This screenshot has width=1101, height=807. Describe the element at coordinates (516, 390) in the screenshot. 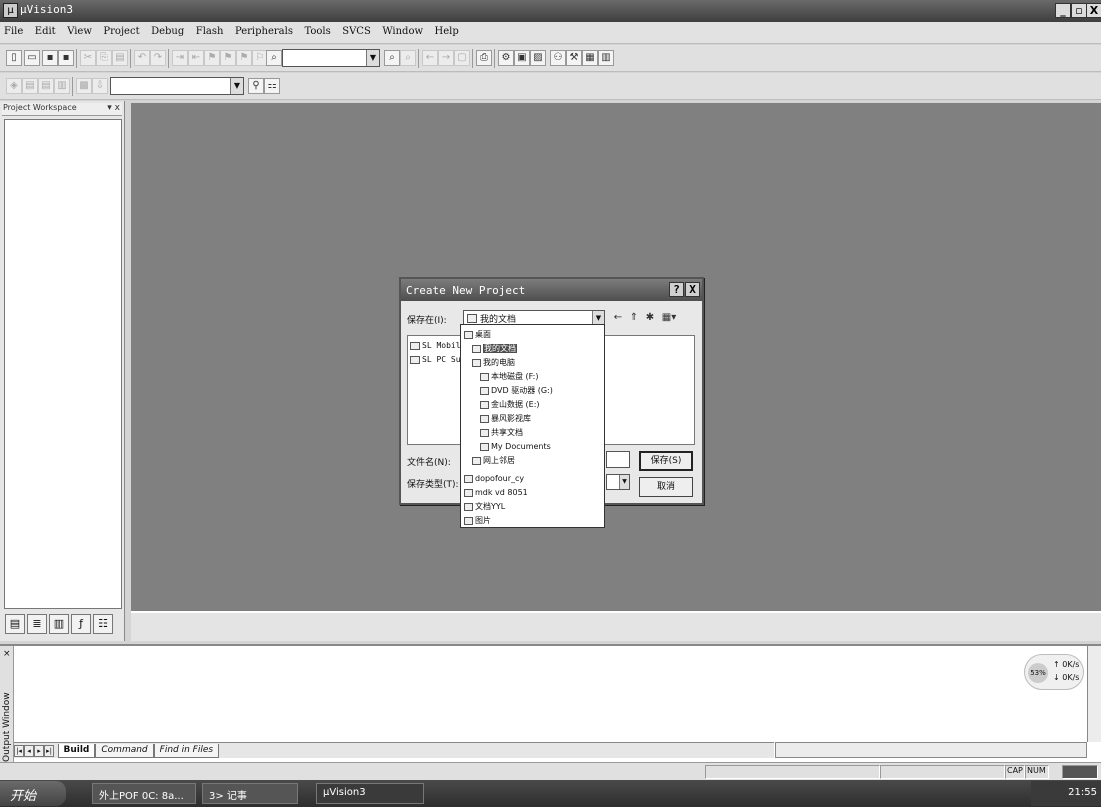

I see `dropdown-item-dvd: DVD 驱动器 (G:)` at that location.